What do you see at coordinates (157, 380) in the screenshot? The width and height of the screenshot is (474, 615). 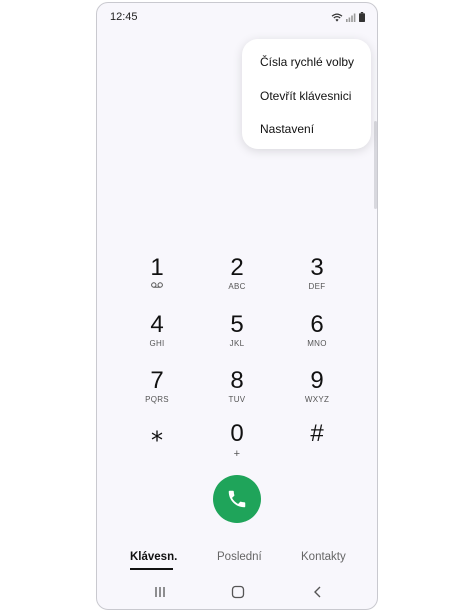 I see `key-digit: 7` at bounding box center [157, 380].